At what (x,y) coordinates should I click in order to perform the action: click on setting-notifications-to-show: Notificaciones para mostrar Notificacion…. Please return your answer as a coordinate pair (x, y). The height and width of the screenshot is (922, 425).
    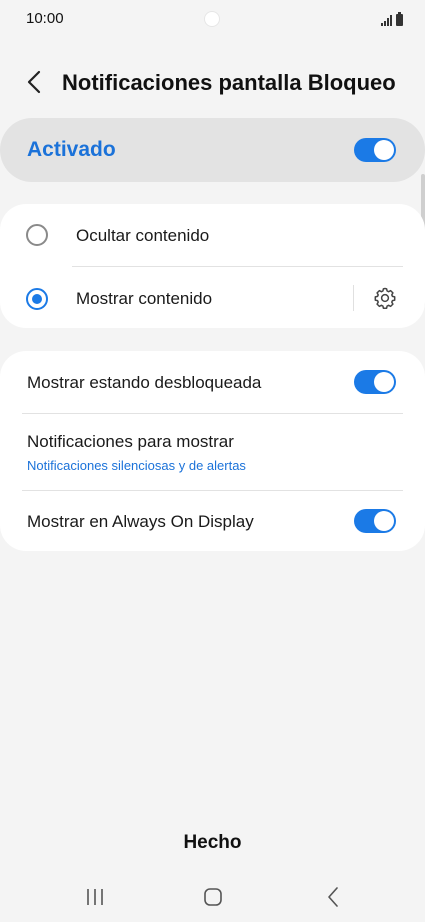
    Looking at the image, I should click on (212, 452).